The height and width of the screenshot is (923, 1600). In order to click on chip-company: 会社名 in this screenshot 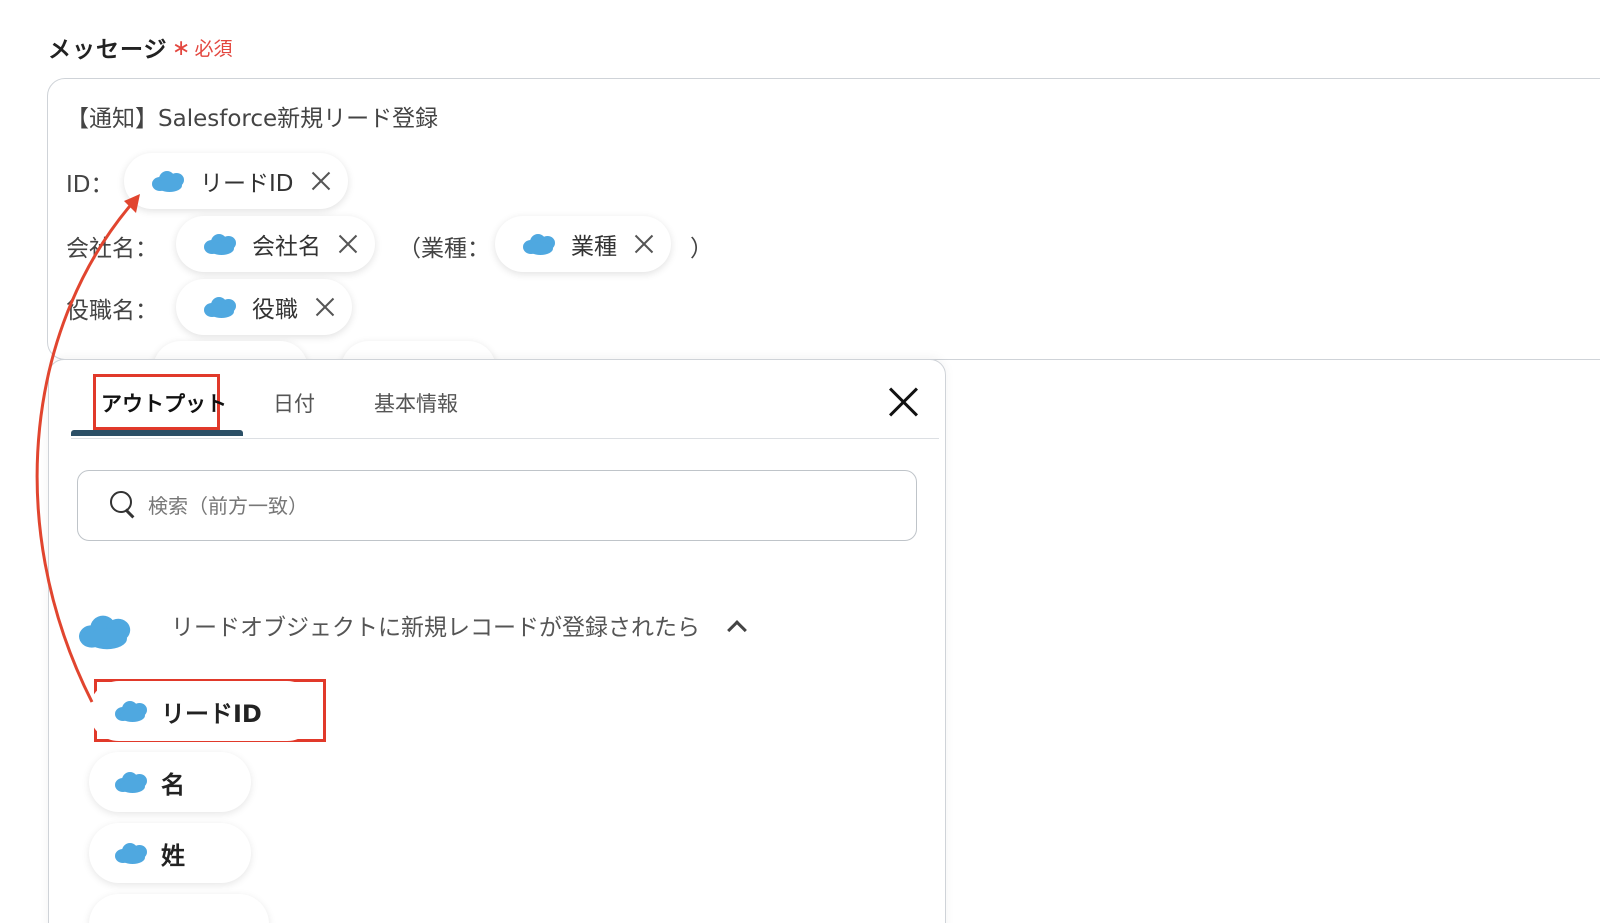, I will do `click(275, 244)`.